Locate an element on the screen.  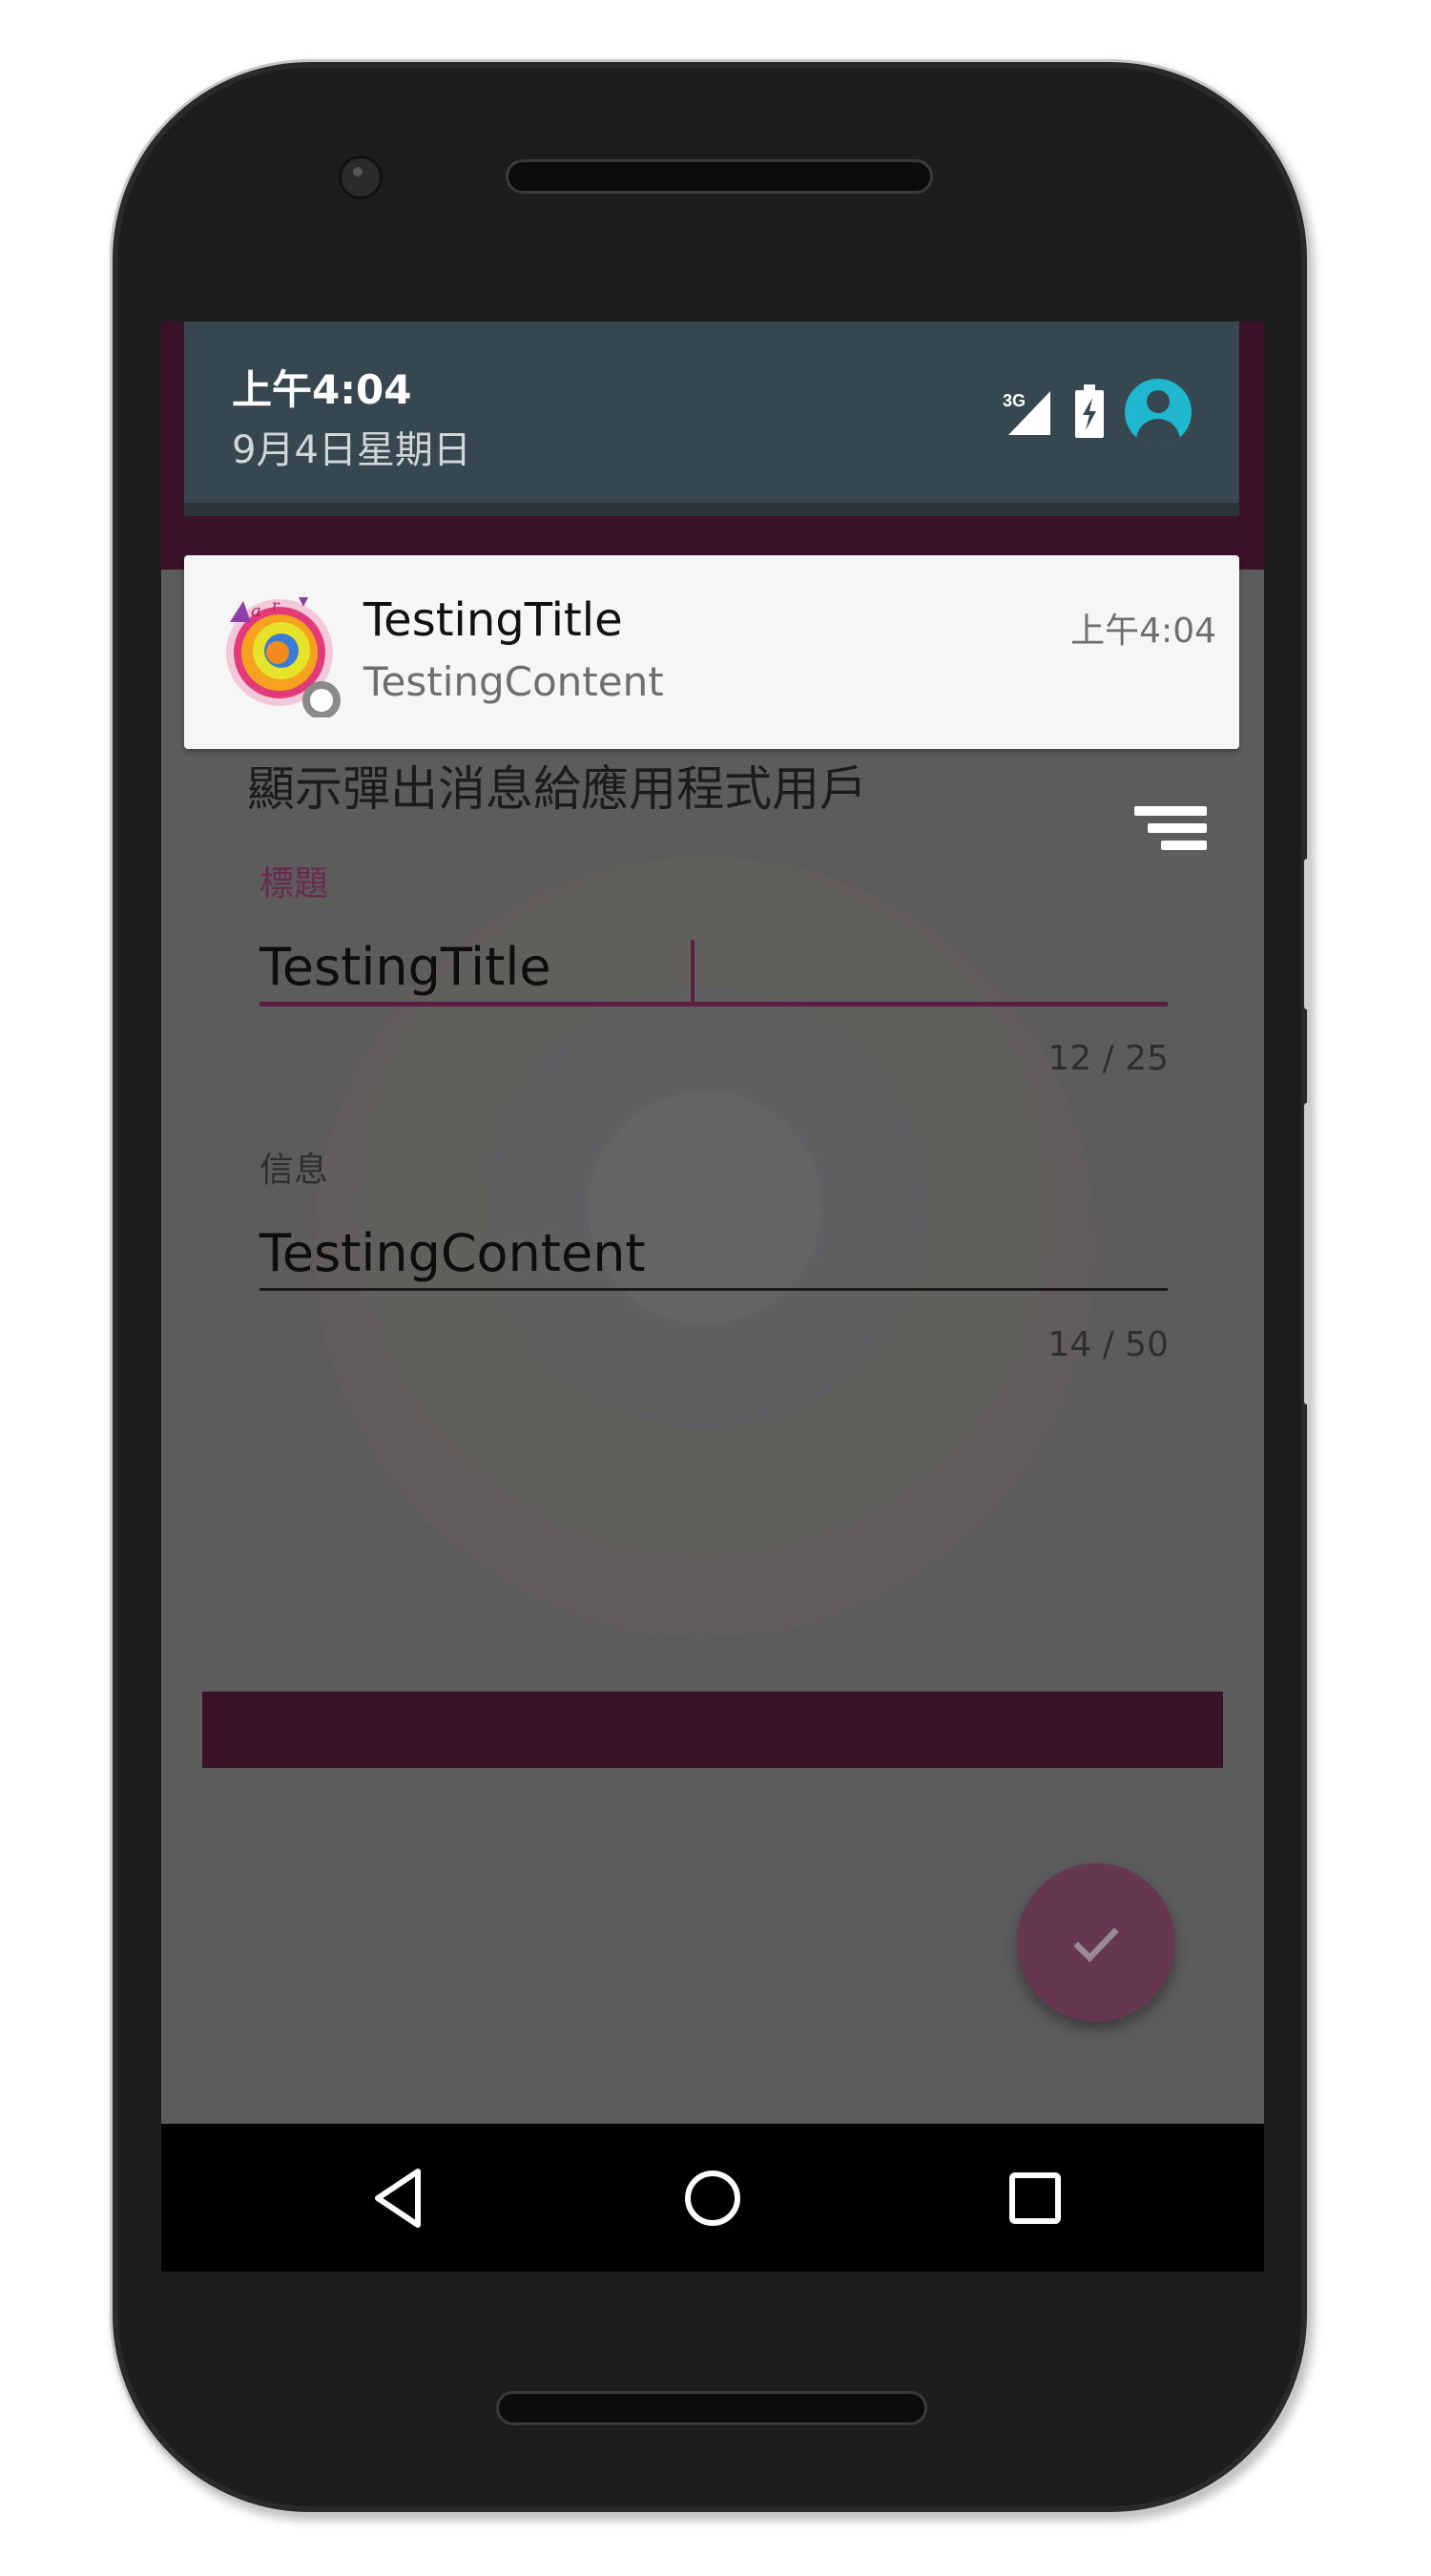
navigation-bar is located at coordinates (712, 2198).